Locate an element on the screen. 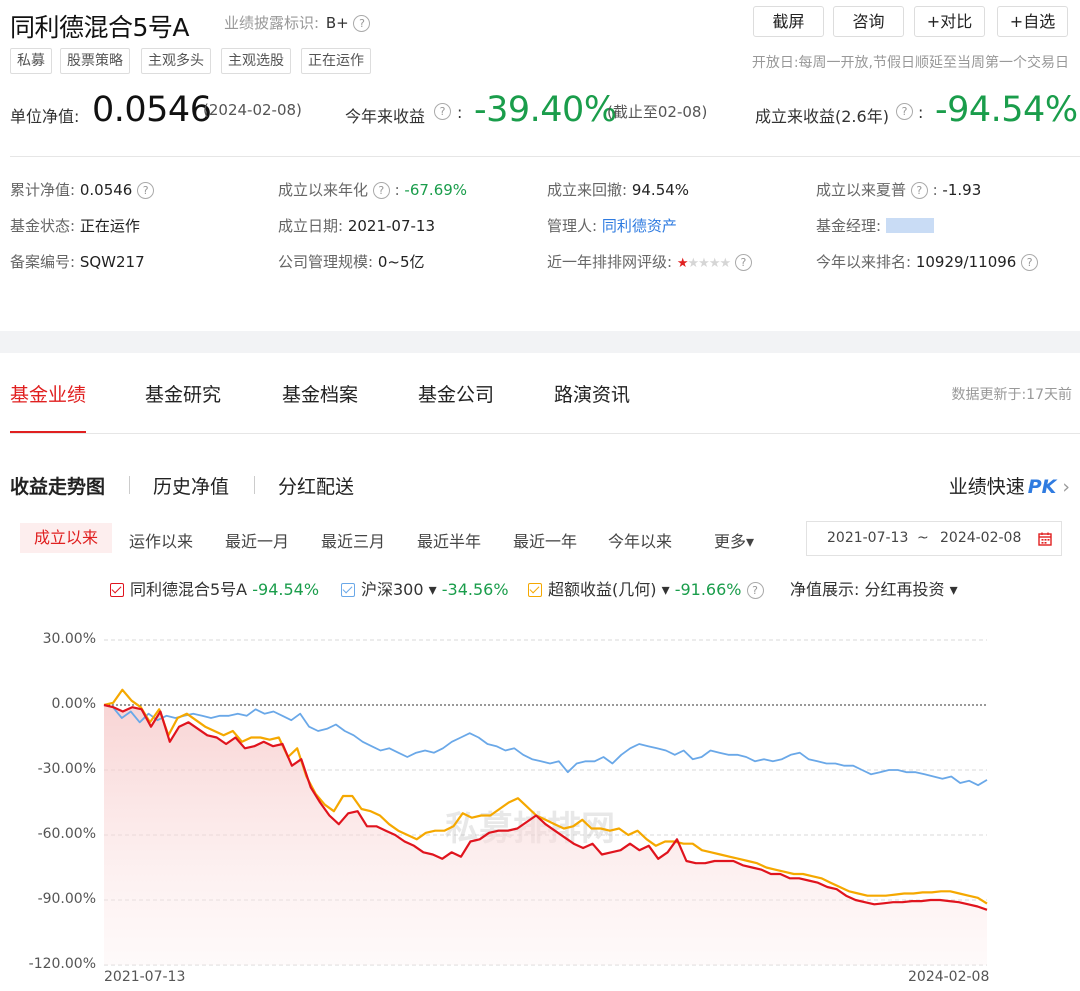 The width and height of the screenshot is (1080, 991). rating-help-icon: ? is located at coordinates (743, 262).